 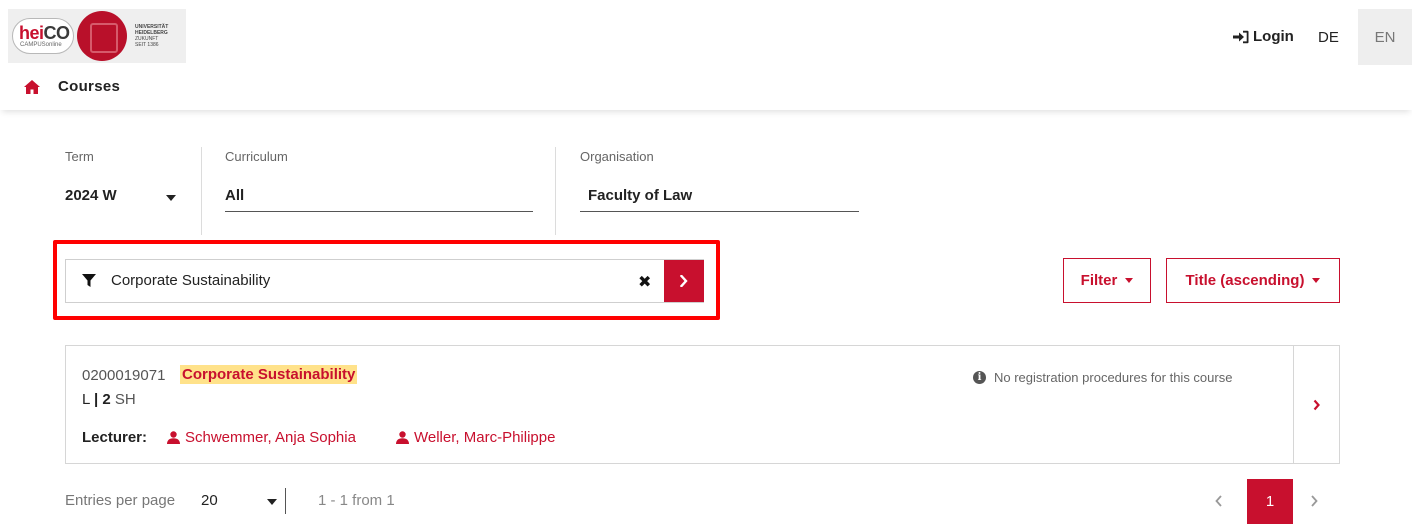 I want to click on course-type: L, so click(x=86, y=399).